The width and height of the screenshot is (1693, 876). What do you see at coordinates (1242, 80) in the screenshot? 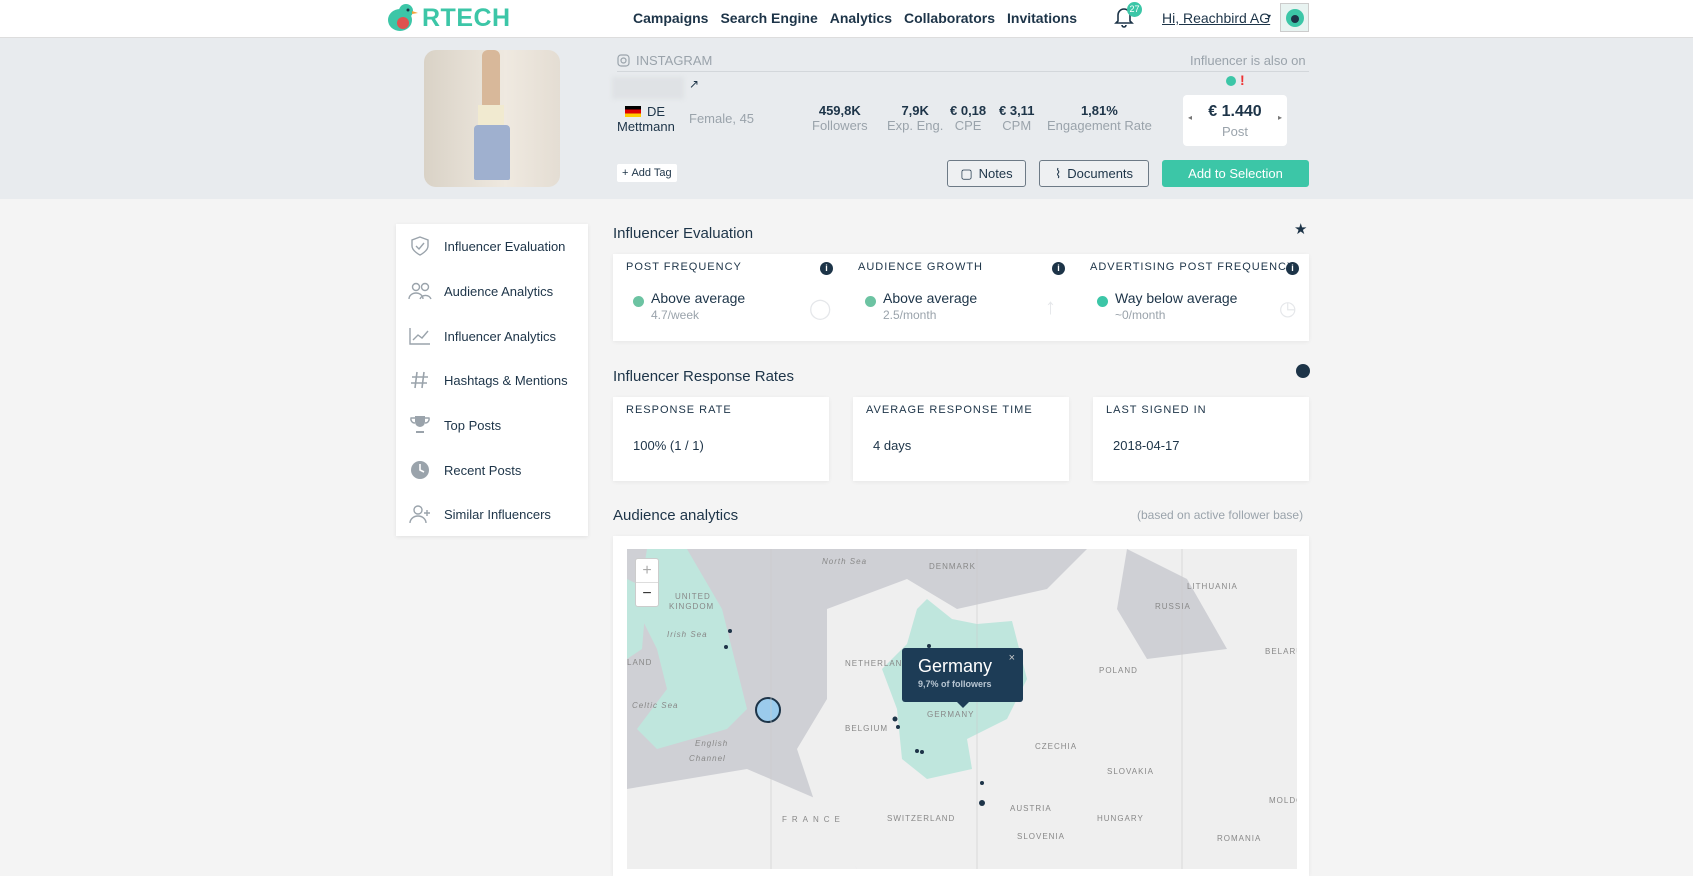
I see `warning-icon: !` at bounding box center [1242, 80].